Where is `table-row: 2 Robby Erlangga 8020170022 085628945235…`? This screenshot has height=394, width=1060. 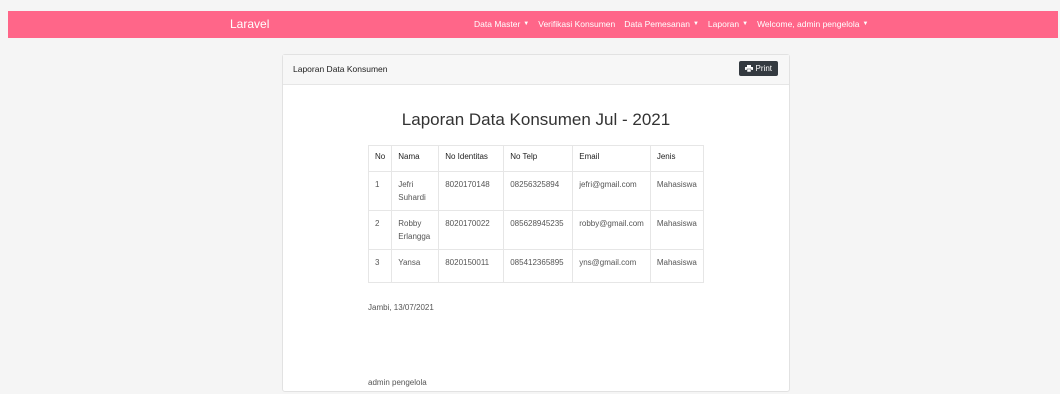 table-row: 2 Robby Erlangga 8020170022 085628945235… is located at coordinates (535, 230).